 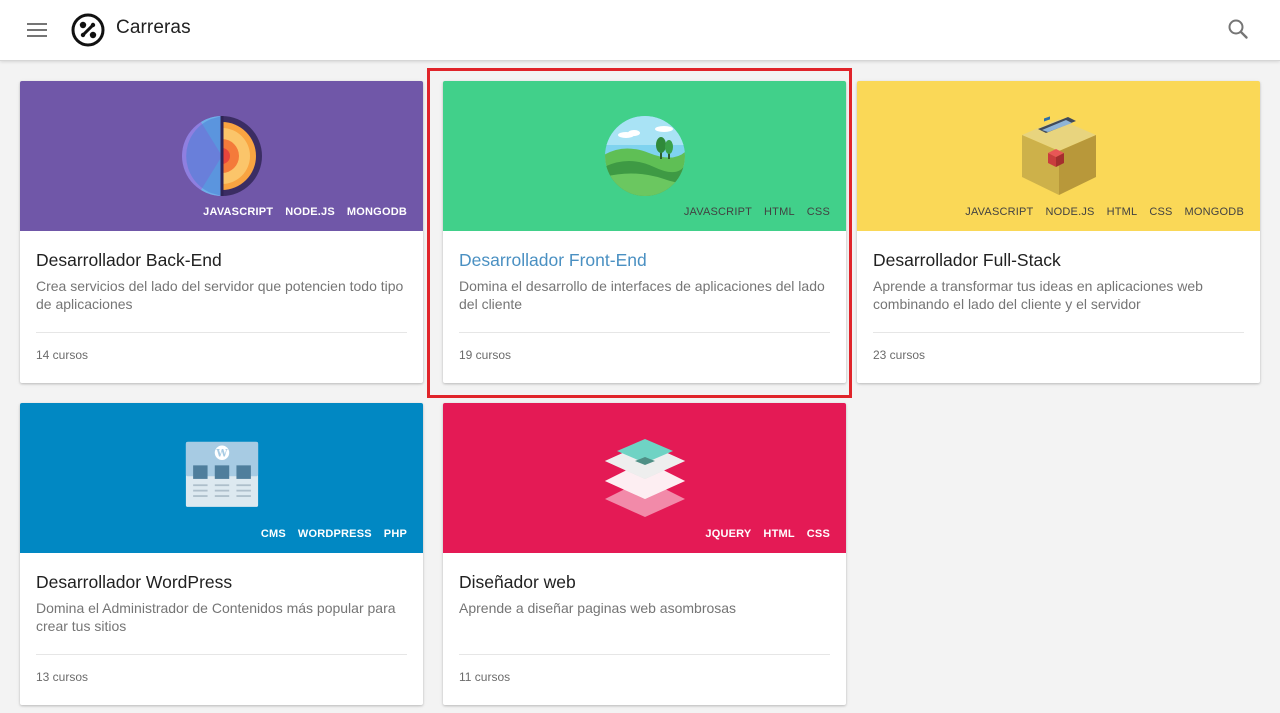 What do you see at coordinates (395, 534) in the screenshot?
I see `tag: PHP` at bounding box center [395, 534].